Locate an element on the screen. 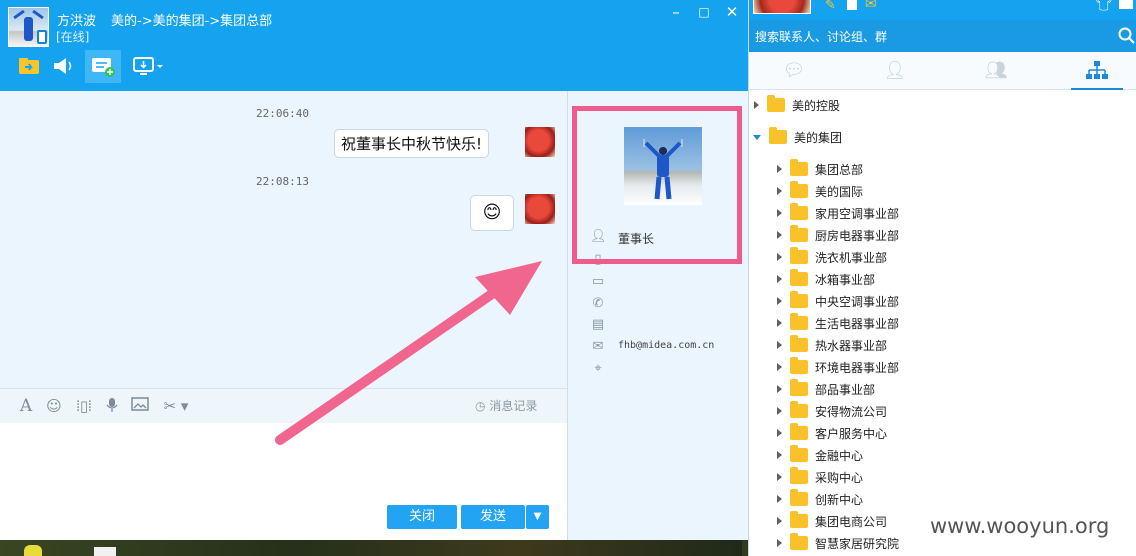  recent-chat-icon: 💬︎ is located at coordinates (794, 71).